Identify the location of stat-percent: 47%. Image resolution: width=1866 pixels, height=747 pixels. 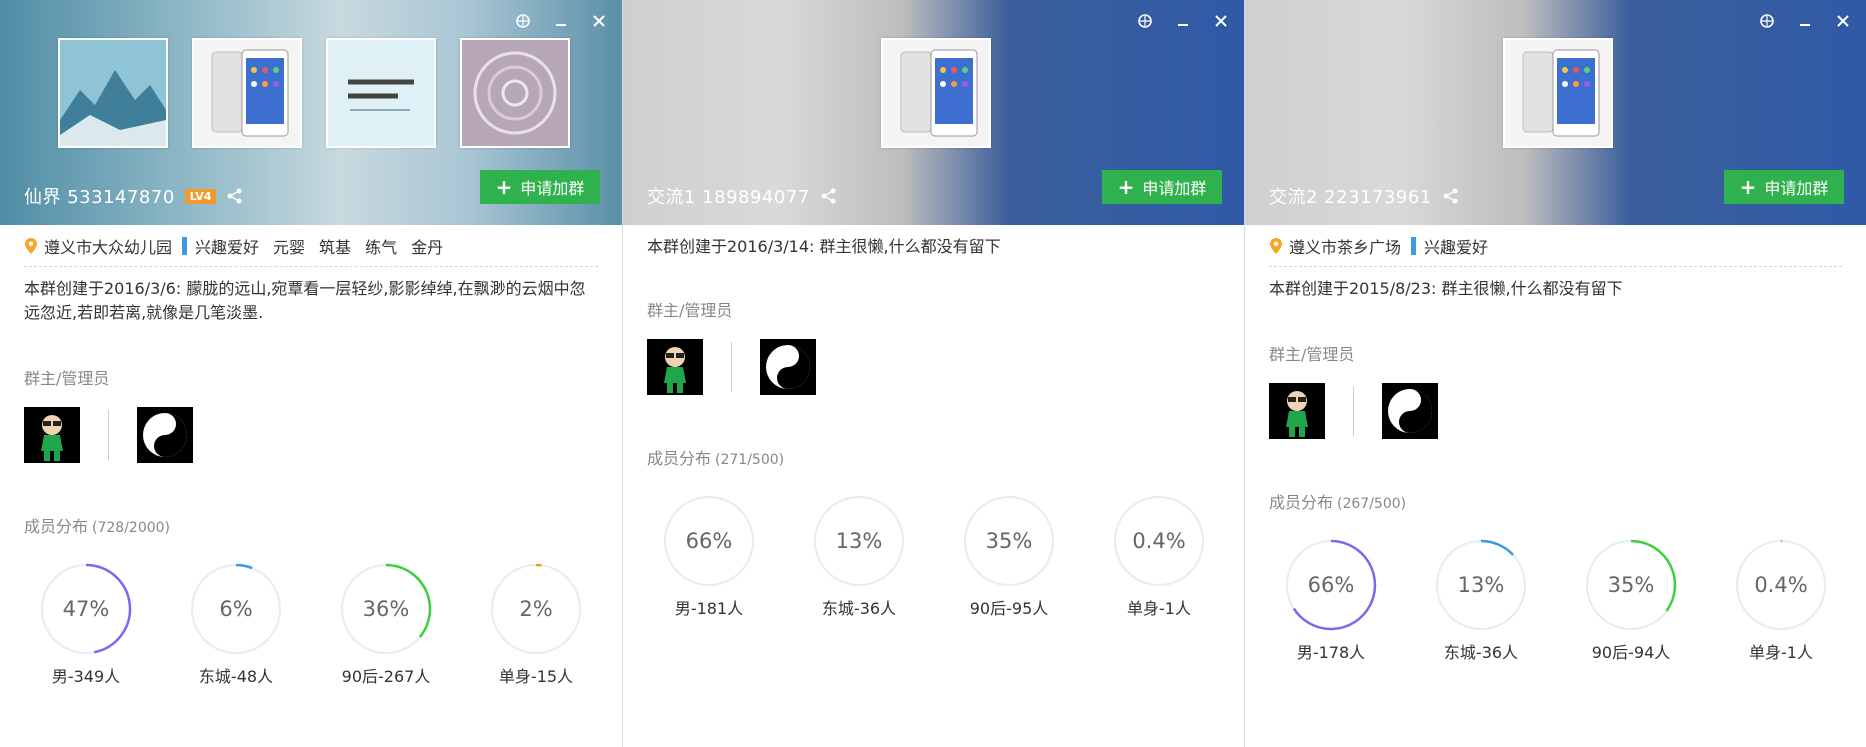
(86, 609).